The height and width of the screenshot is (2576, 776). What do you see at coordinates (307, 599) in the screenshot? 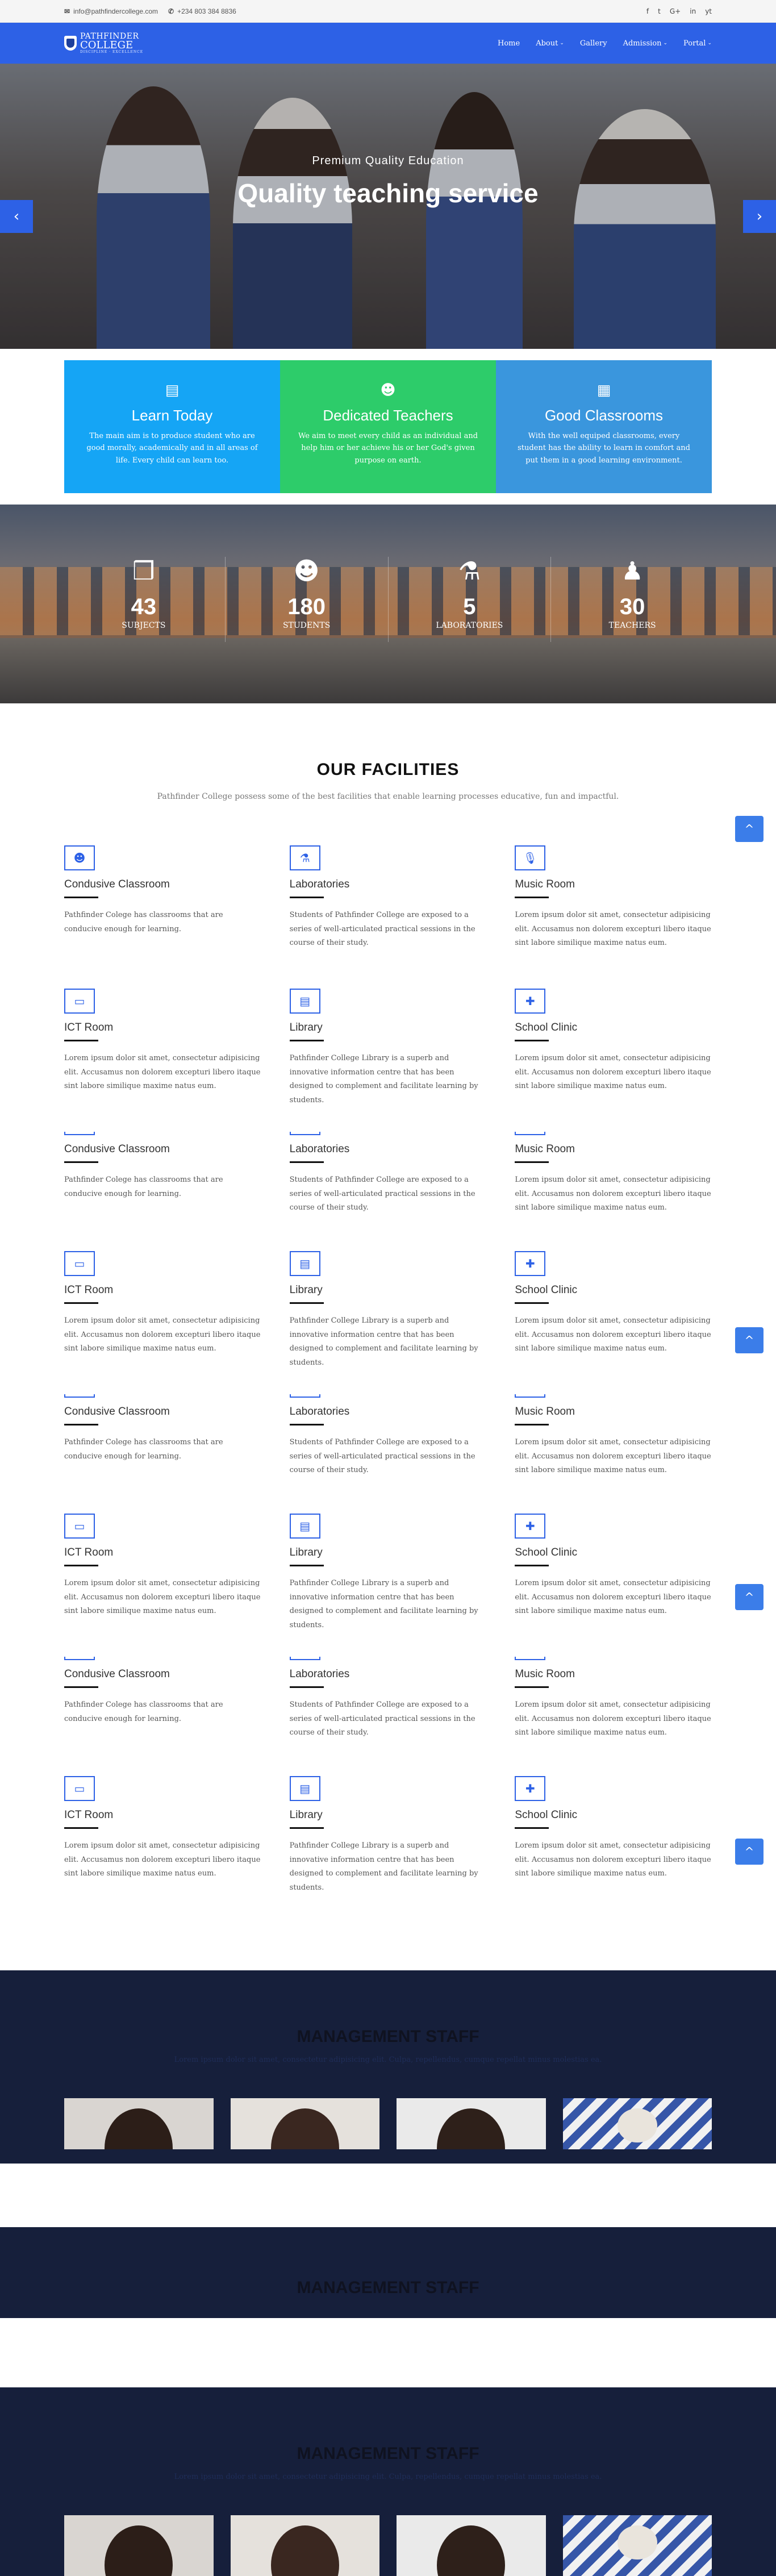
I see `stat-students: ☻ 180 Students` at bounding box center [307, 599].